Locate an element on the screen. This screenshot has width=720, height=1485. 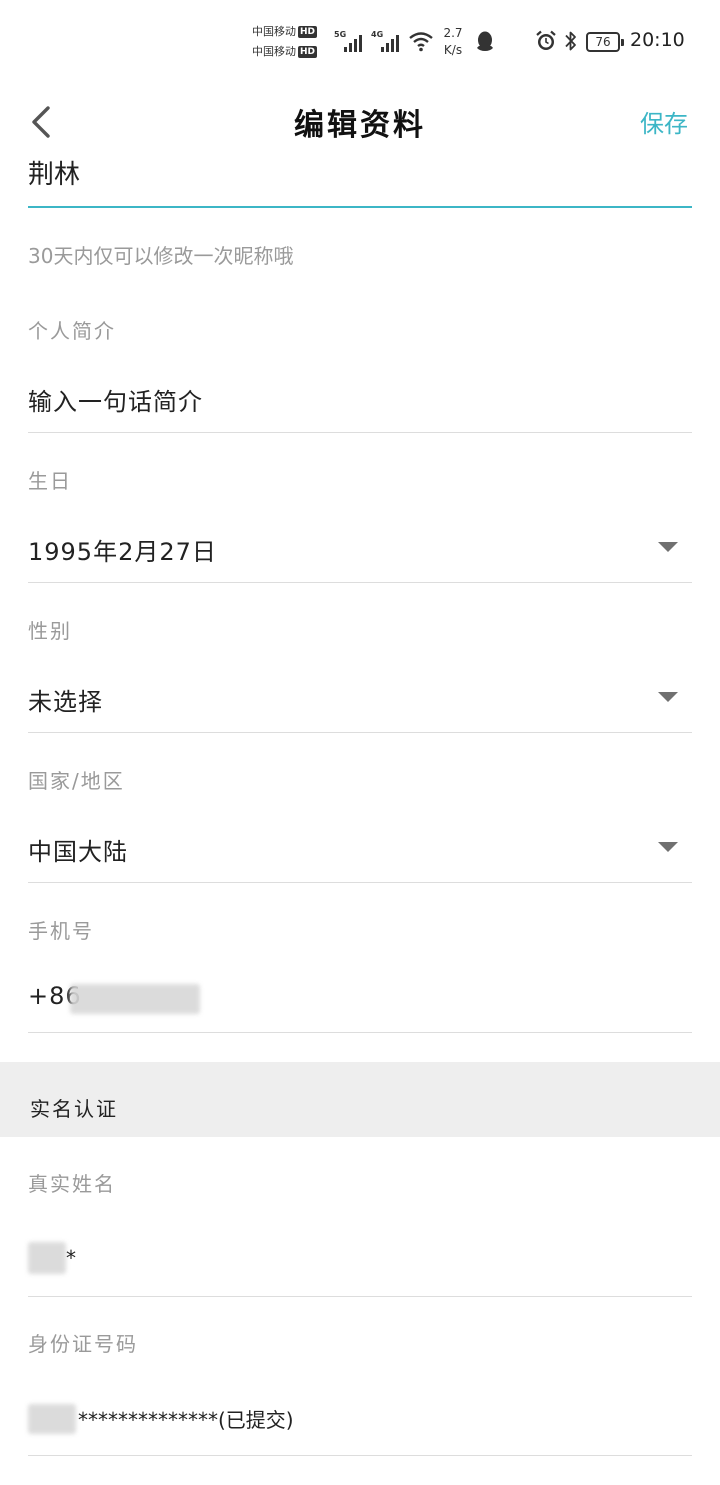
nickname-value: 荆林 is located at coordinates (54, 175).